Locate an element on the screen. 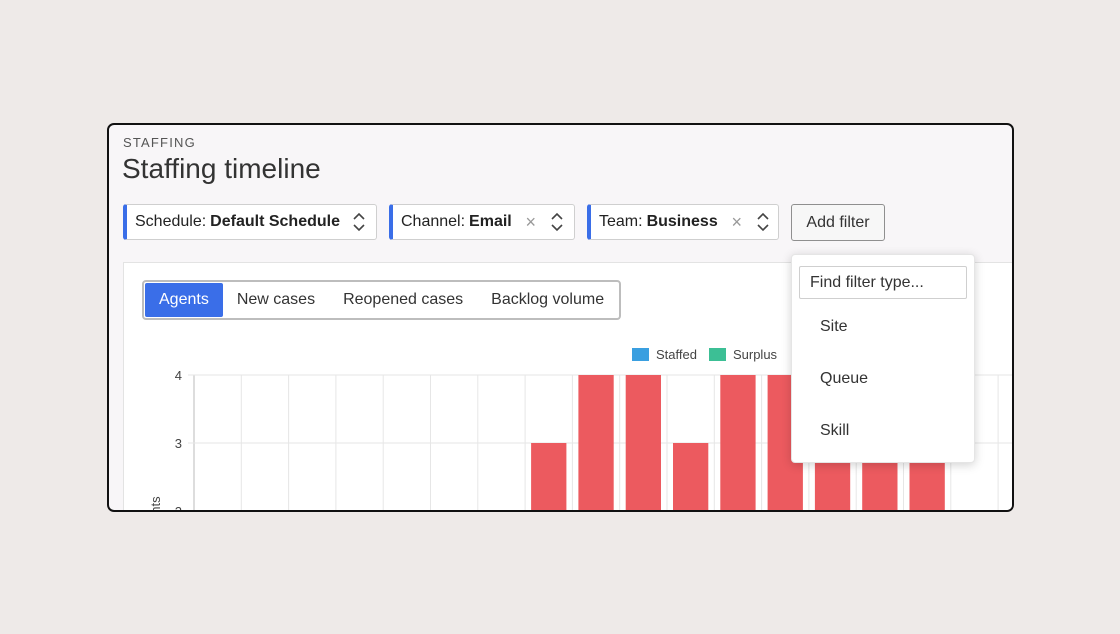  filter-value: Business is located at coordinates (682, 221).